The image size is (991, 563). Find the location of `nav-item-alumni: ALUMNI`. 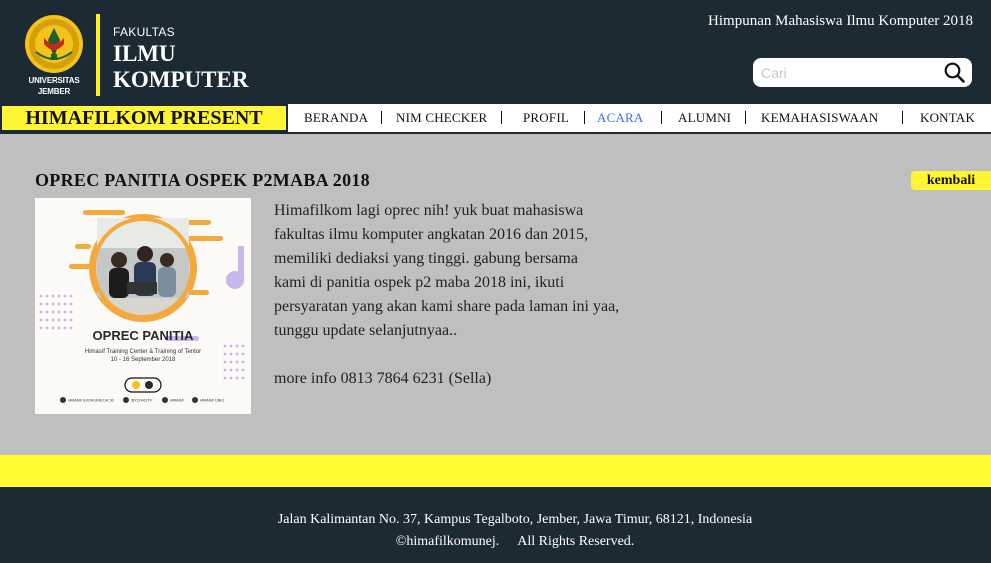

nav-item-alumni: ALUMNI is located at coordinates (704, 118).